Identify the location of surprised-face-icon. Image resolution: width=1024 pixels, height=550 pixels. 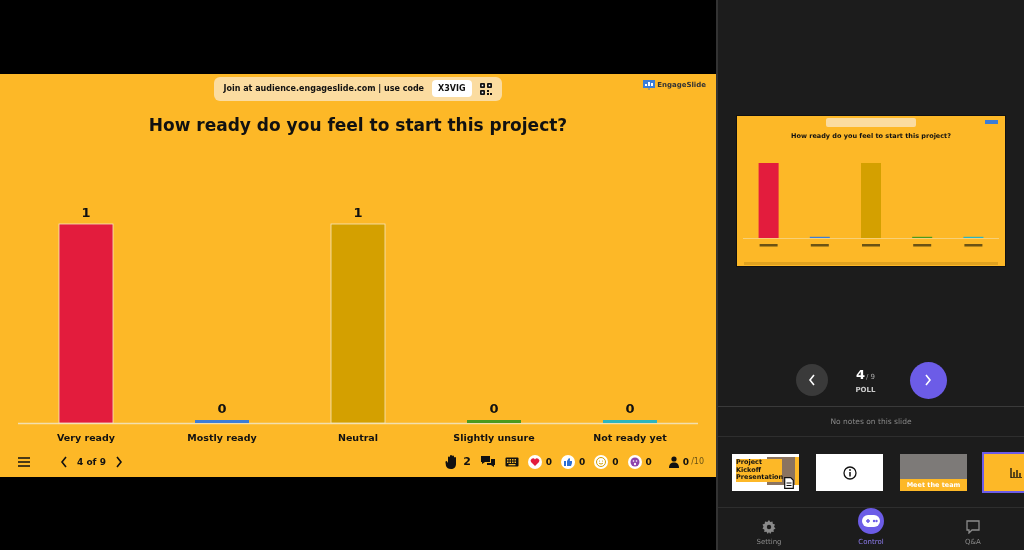
(634, 461).